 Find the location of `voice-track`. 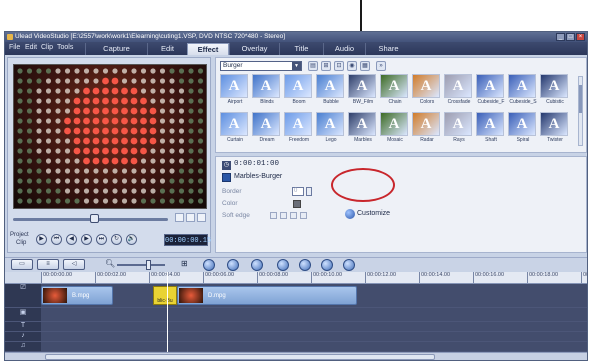

voice-track is located at coordinates (314, 337).